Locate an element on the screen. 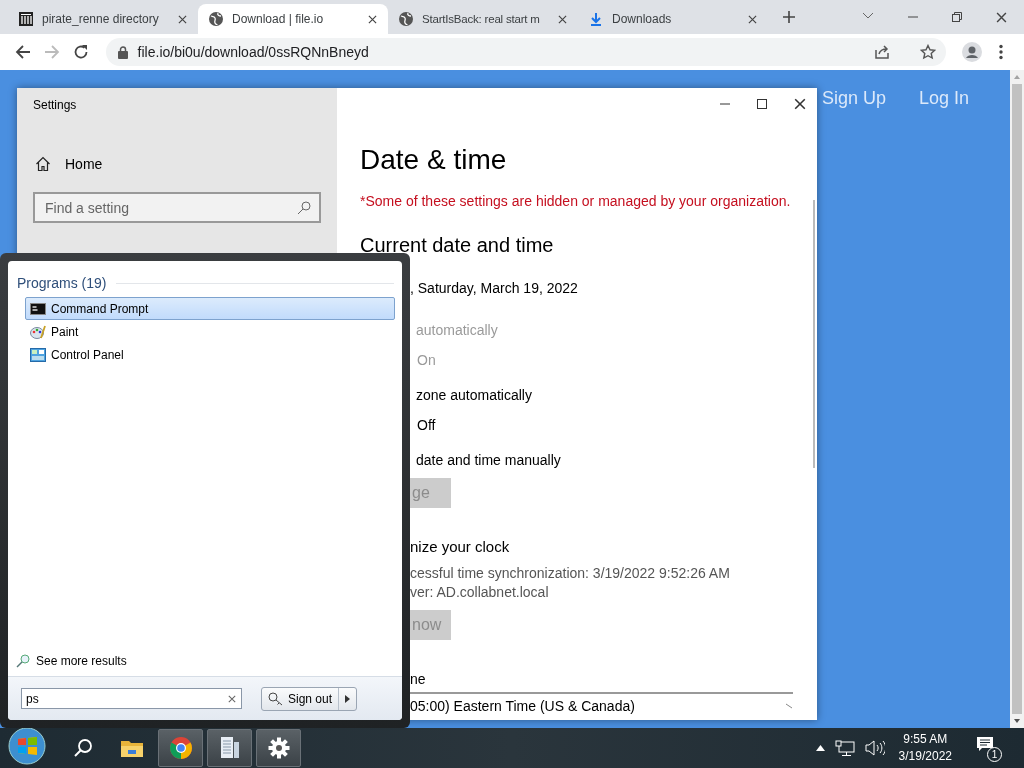 The image size is (1024, 768). setting-label: automatically is located at coordinates (456, 330).